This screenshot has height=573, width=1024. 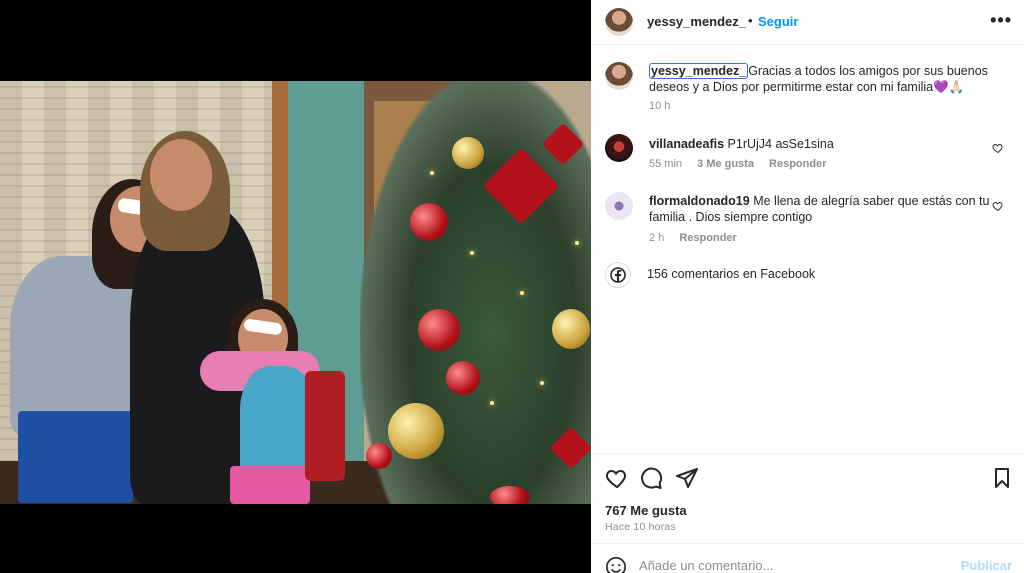 What do you see at coordinates (687, 478) in the screenshot?
I see `share-send-icon` at bounding box center [687, 478].